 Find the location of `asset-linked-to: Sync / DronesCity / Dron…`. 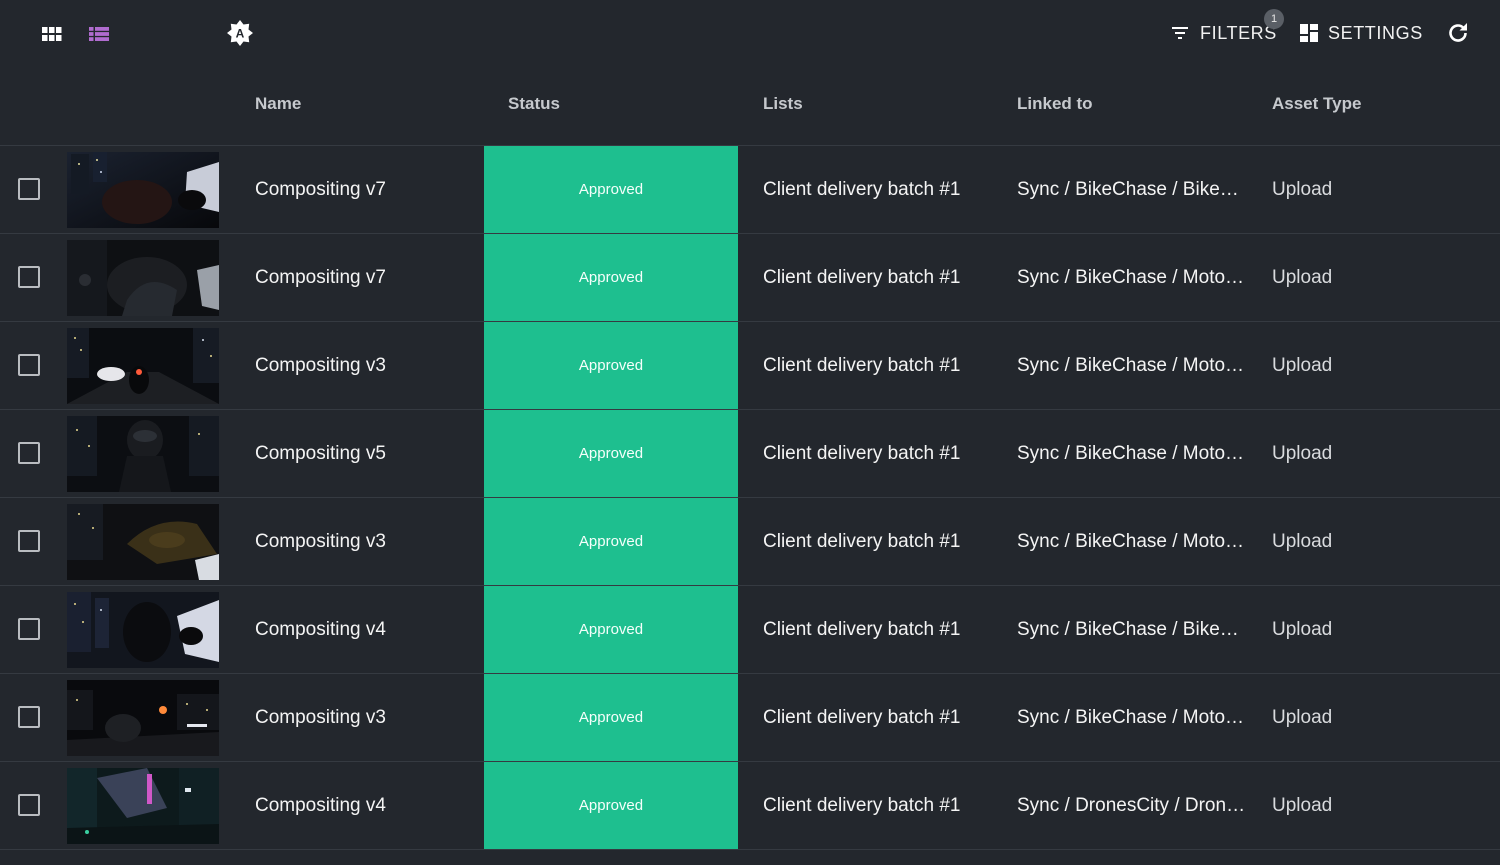

asset-linked-to: Sync / DronesCity / Dron… is located at coordinates (1131, 805).